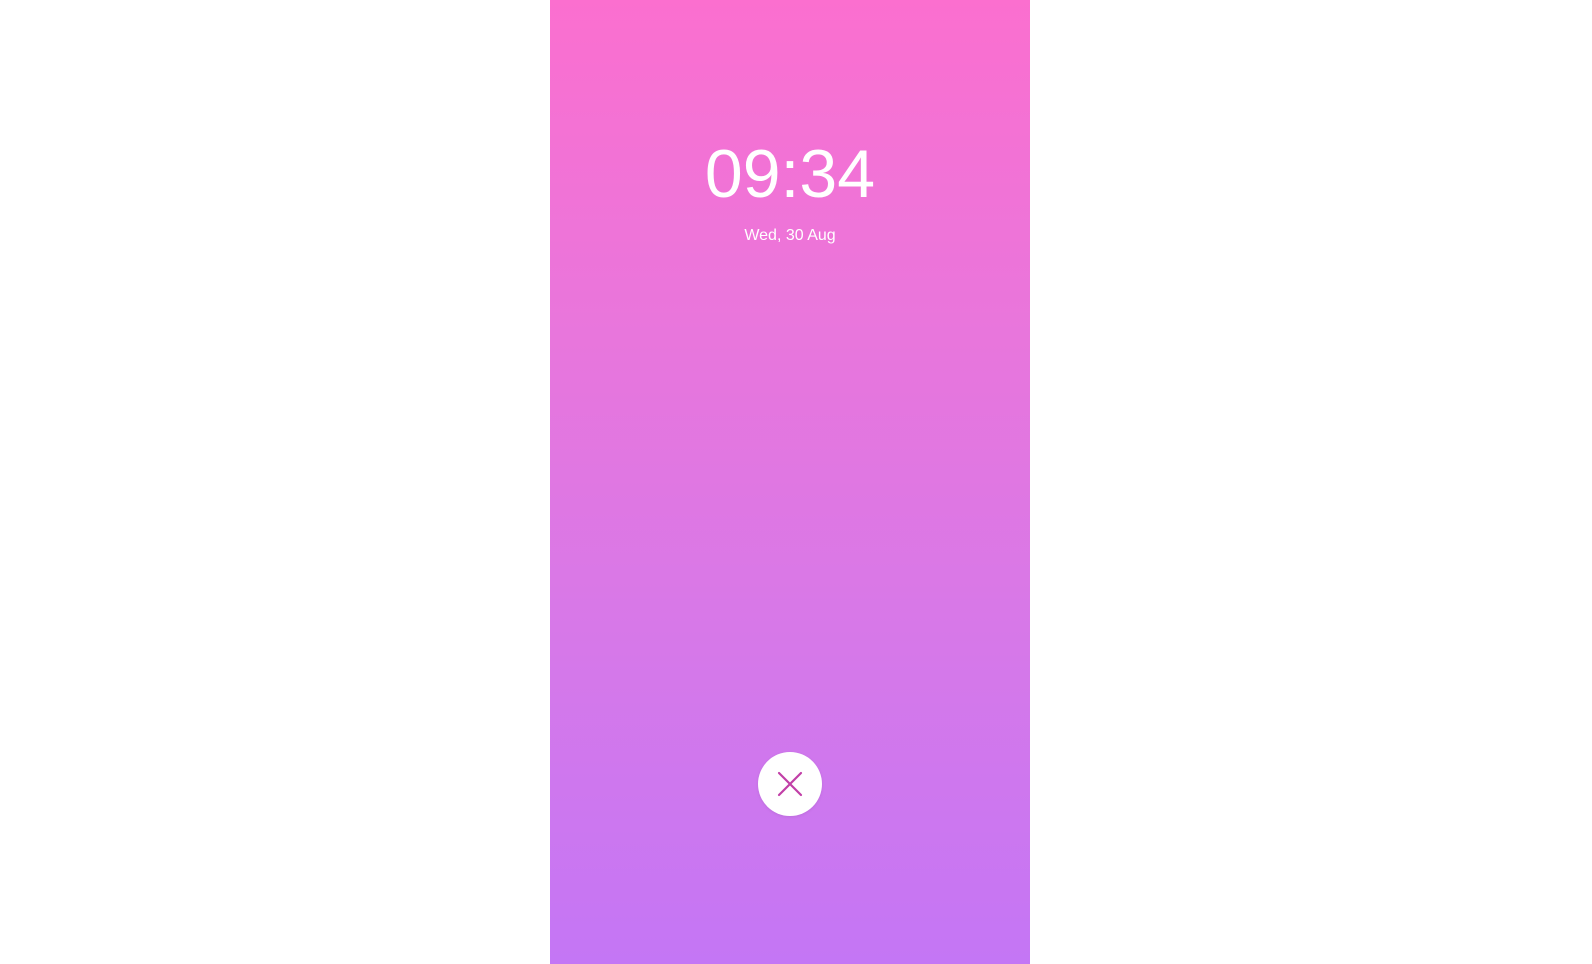  I want to click on dismiss-button, so click(790, 784).